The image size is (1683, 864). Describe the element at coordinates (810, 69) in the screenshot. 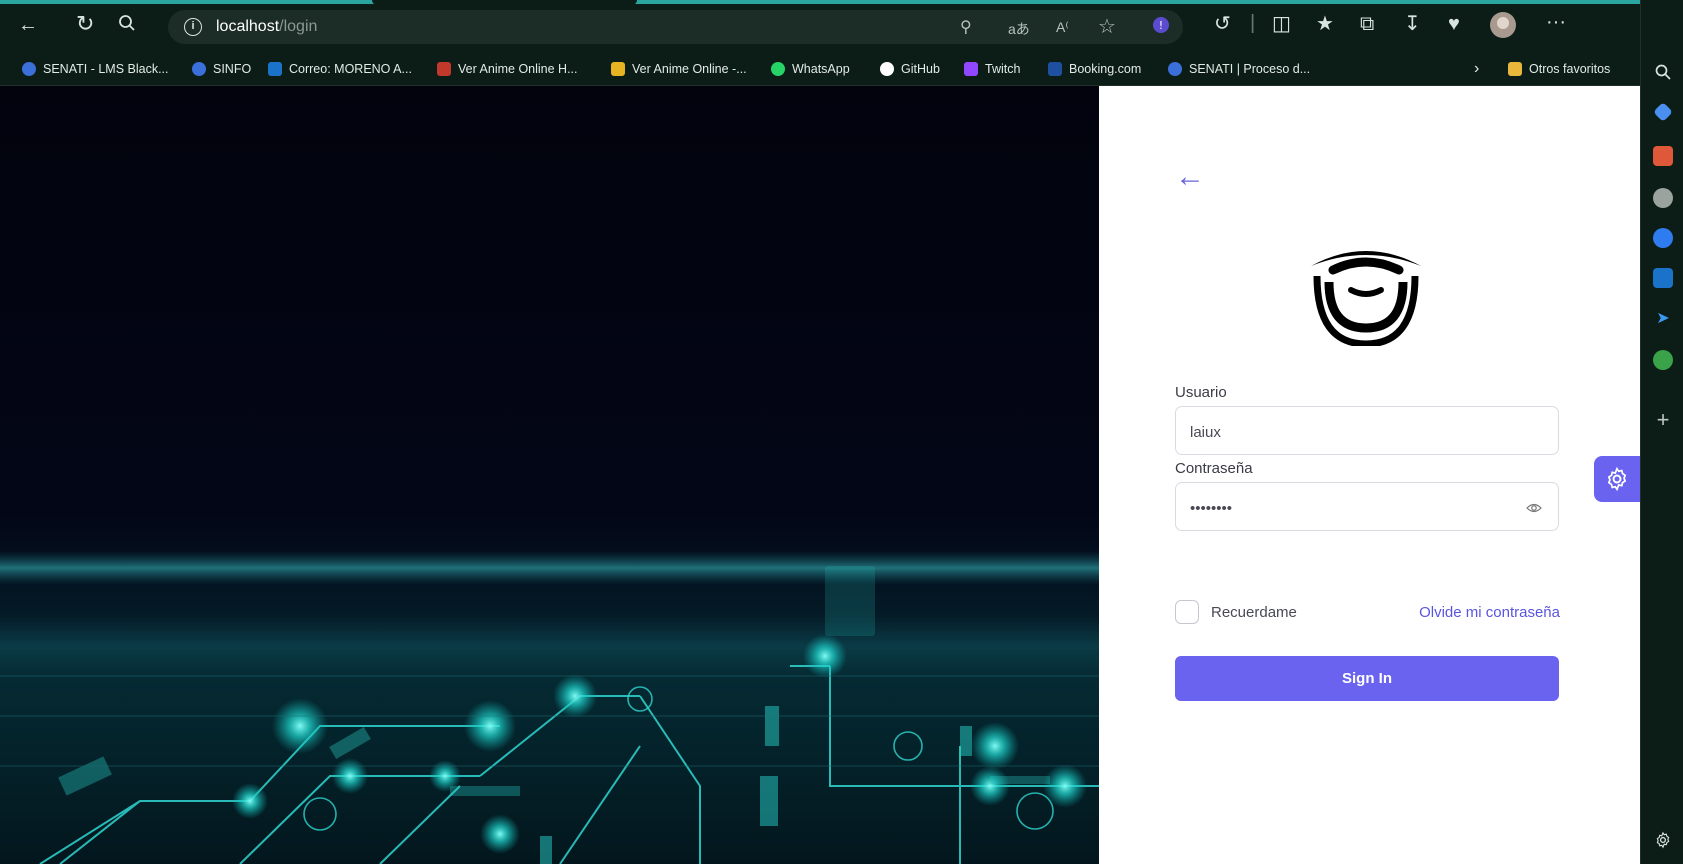

I see `bookmark-whatsapp: WhatsApp` at that location.